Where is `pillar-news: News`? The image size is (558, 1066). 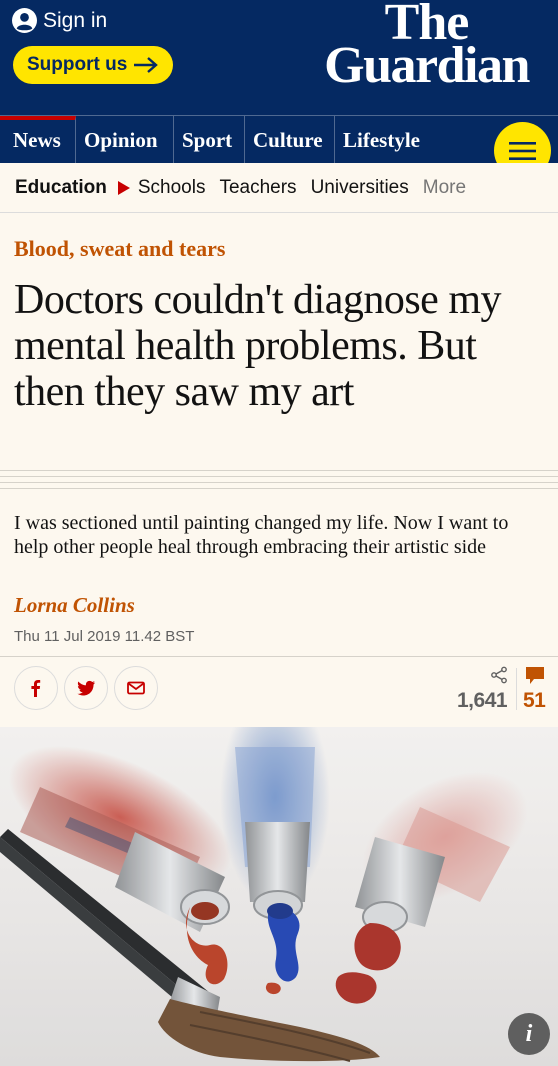
pillar-news: News is located at coordinates (38, 139).